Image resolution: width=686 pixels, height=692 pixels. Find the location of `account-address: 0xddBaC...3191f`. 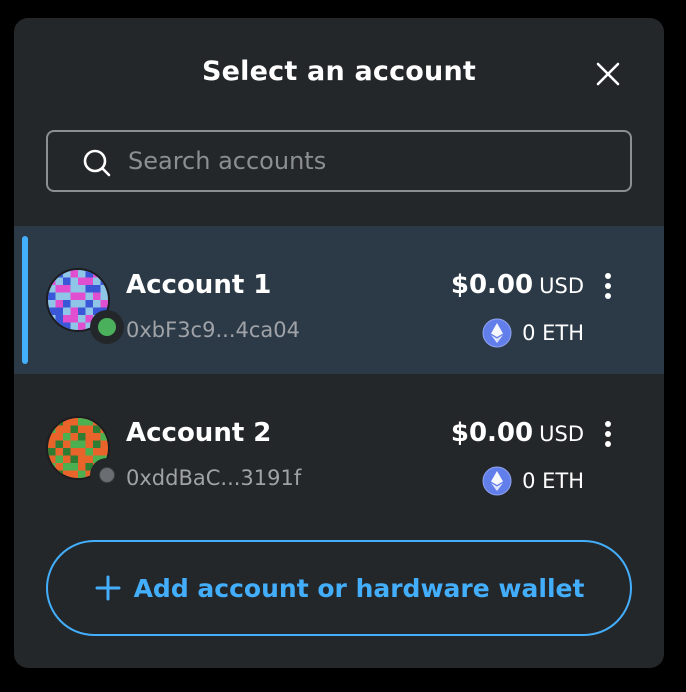

account-address: 0xddBaC...3191f is located at coordinates (214, 478).